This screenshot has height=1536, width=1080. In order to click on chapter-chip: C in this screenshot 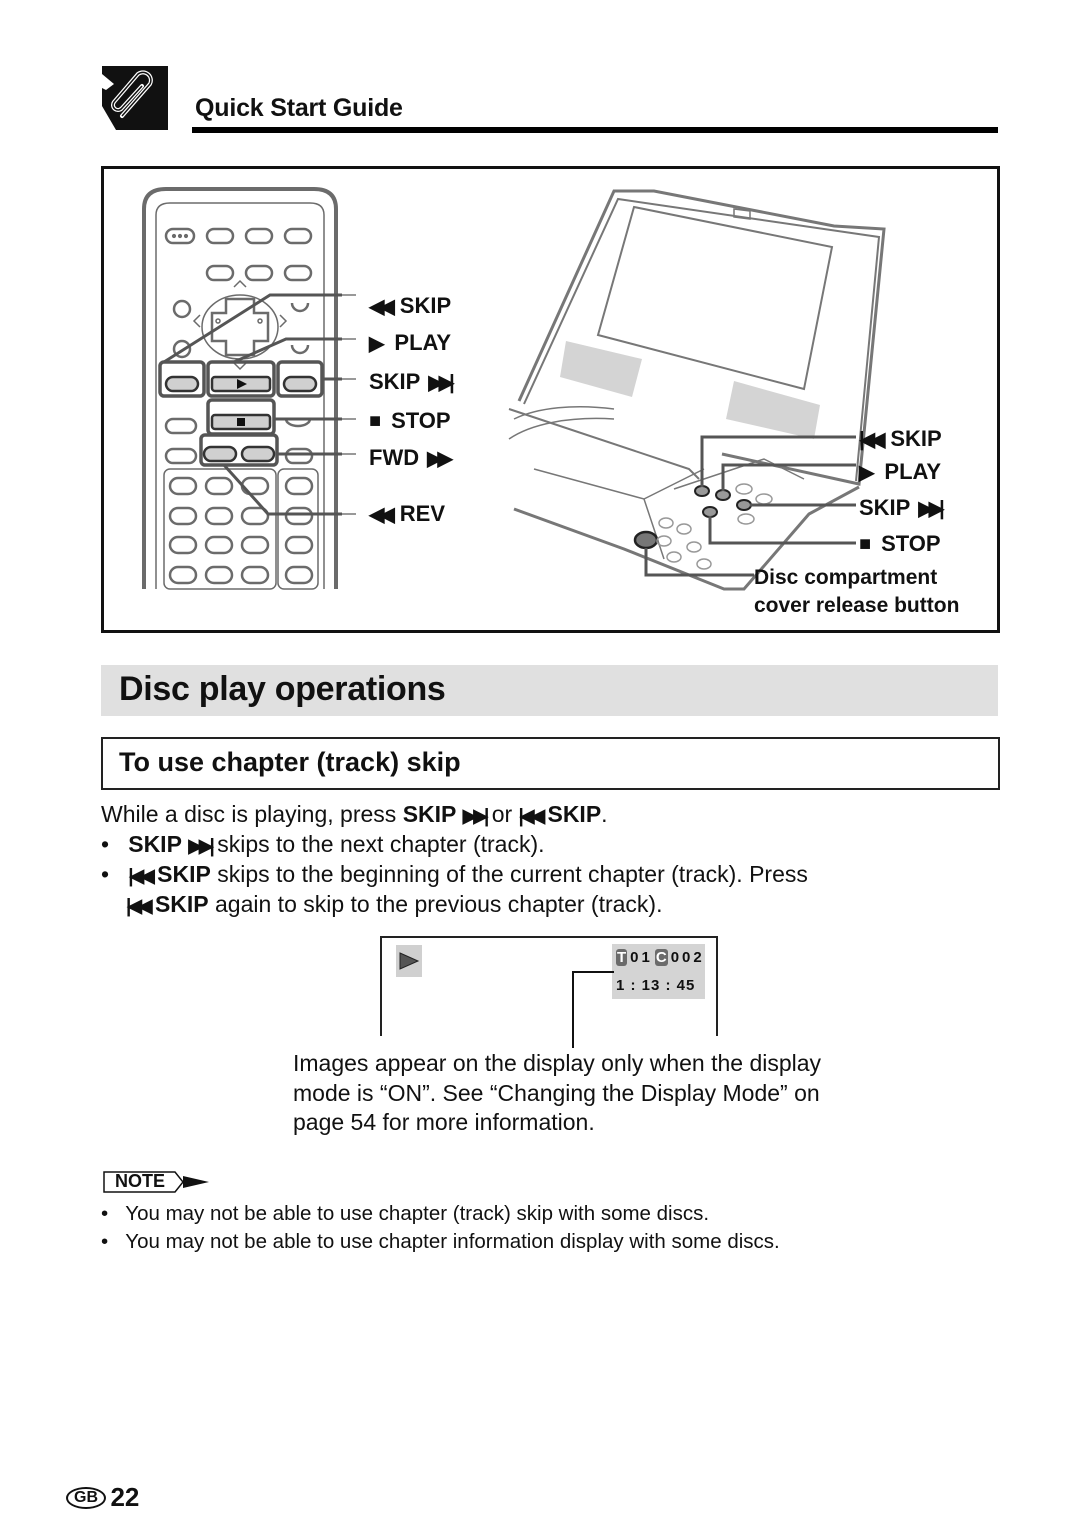, I will do `click(661, 957)`.